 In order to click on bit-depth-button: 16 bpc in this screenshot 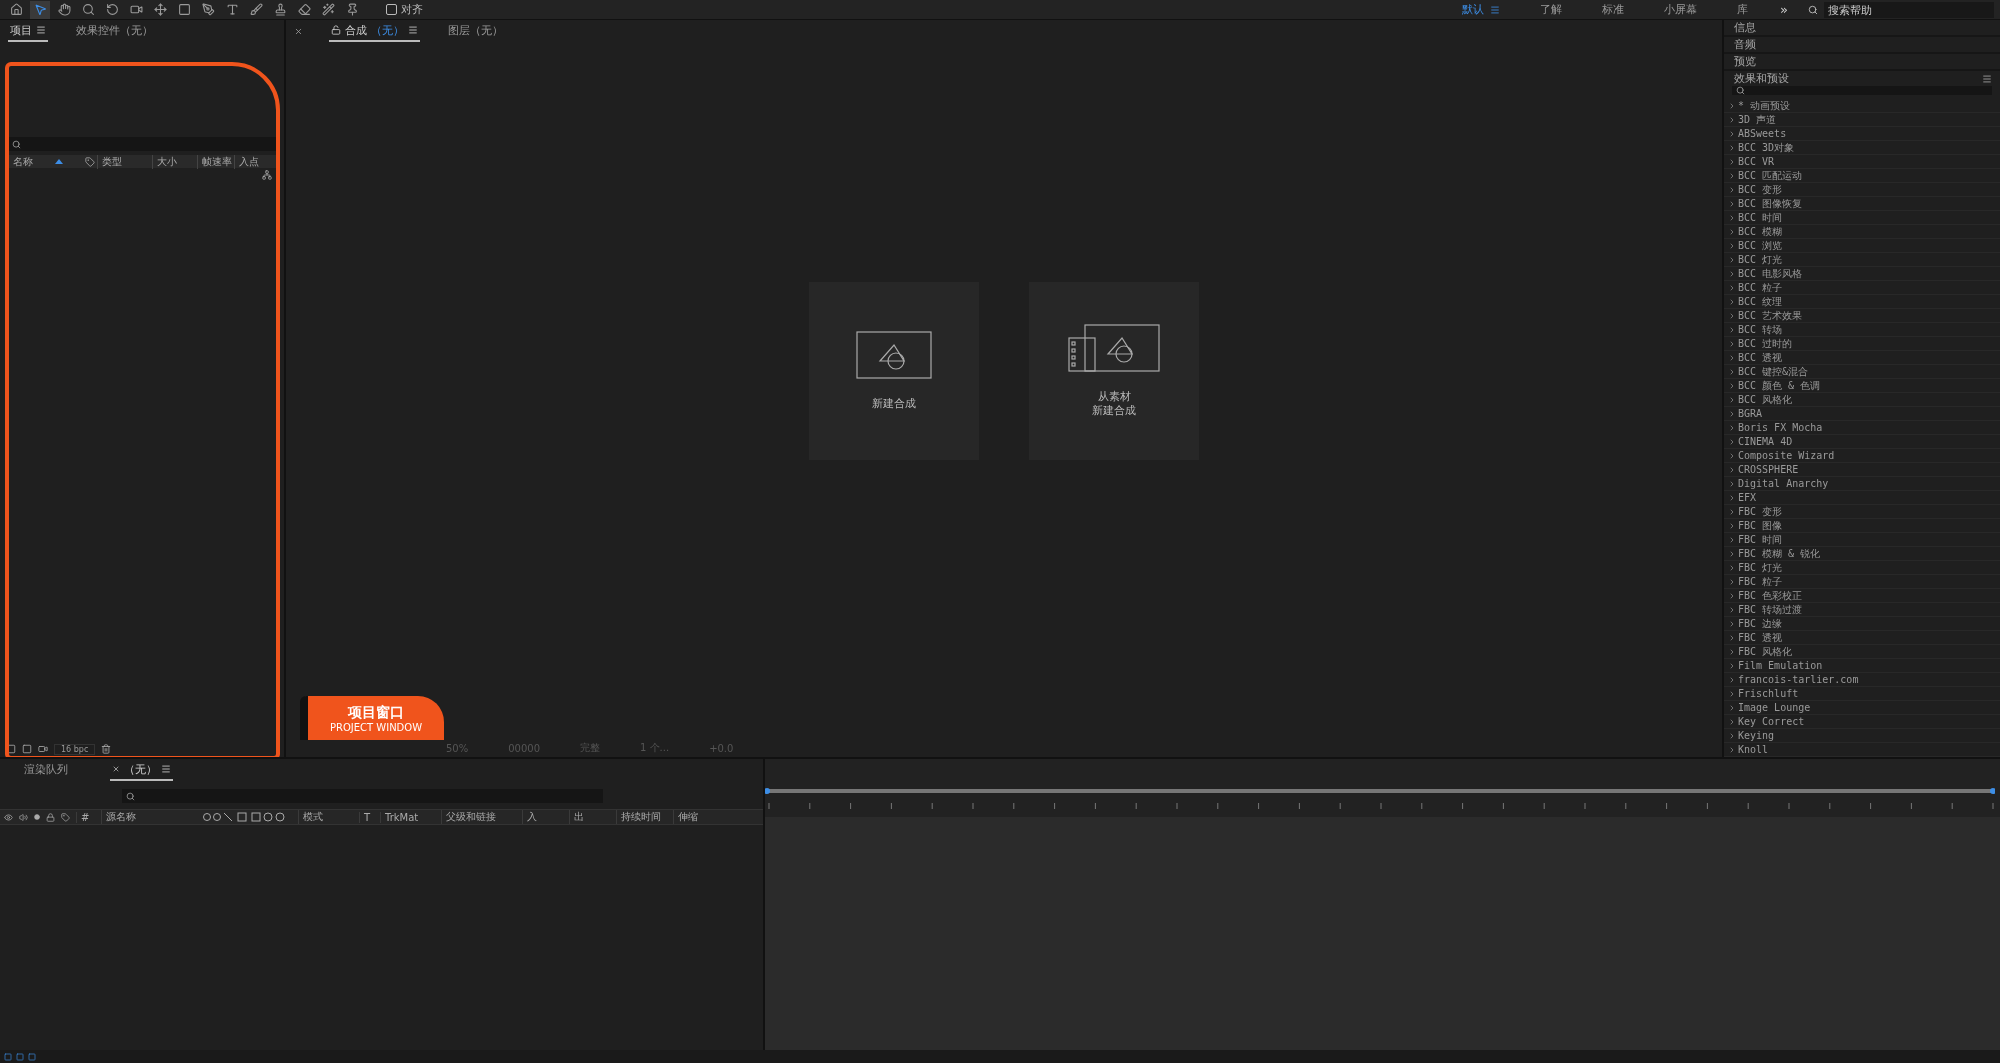, I will do `click(75, 749)`.